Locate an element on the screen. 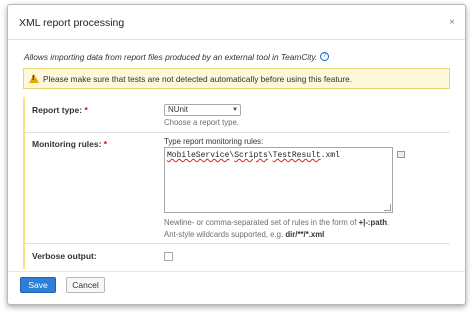  monitoring-rules-caption: Type report monitoring rules: is located at coordinates (214, 141).